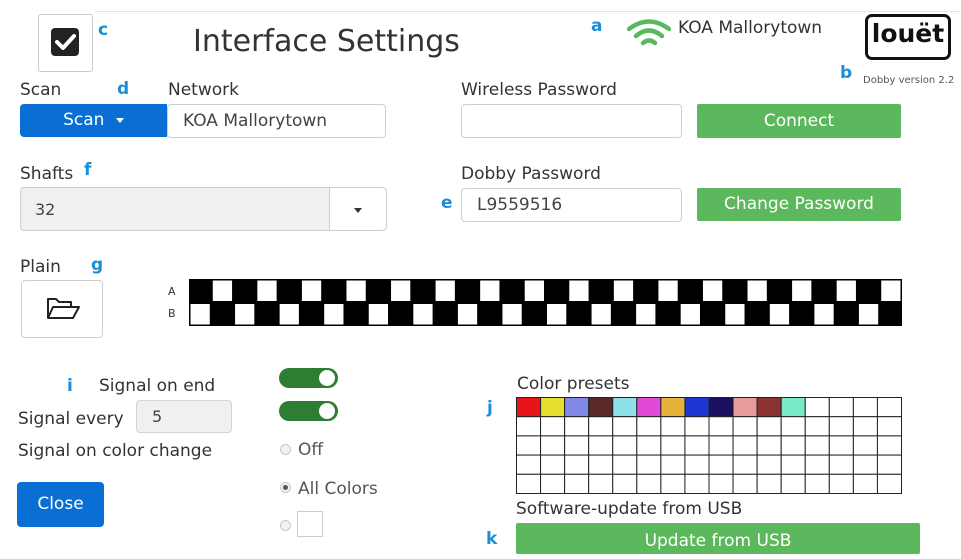 The image size is (961, 559). I want to click on signal-every-toggle, so click(308, 411).